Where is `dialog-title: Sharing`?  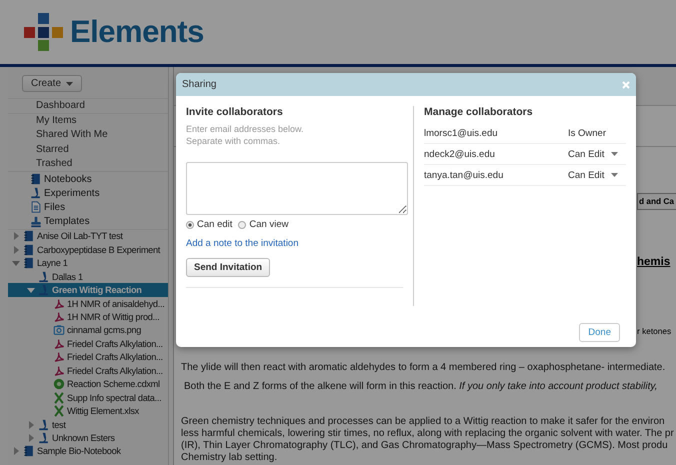
dialog-title: Sharing is located at coordinates (199, 84).